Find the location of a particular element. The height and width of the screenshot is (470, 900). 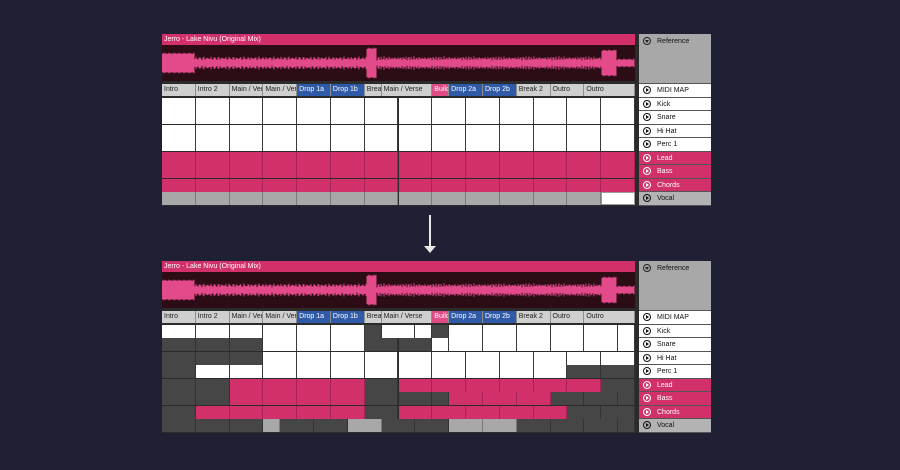

reference-track-header: Reference is located at coordinates (675, 286).